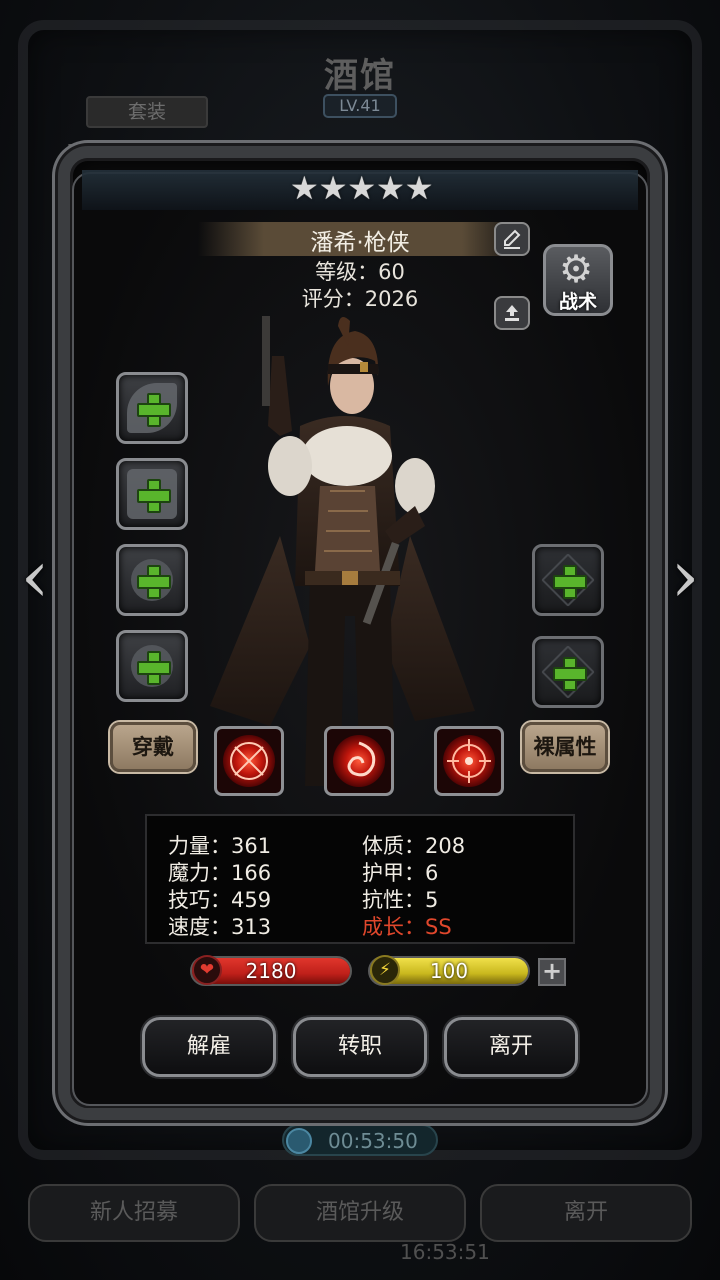 This screenshot has height=1280, width=720. I want to click on stat-growth: 成长：SS, so click(407, 927).